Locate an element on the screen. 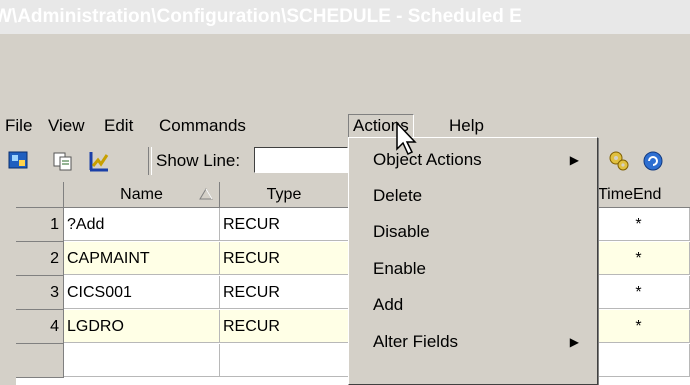 The width and height of the screenshot is (690, 385). menu-help: Help is located at coordinates (466, 126).